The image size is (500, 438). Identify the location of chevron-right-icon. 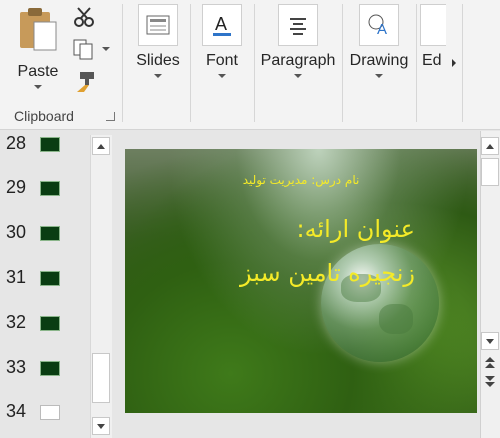
(454, 63).